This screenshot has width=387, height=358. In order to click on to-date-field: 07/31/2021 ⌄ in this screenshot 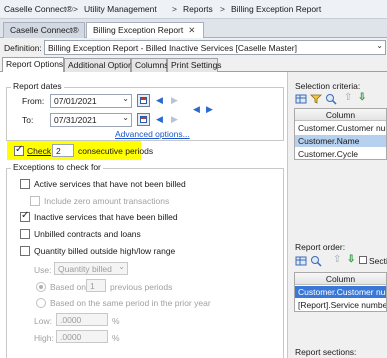, I will do `click(91, 120)`.